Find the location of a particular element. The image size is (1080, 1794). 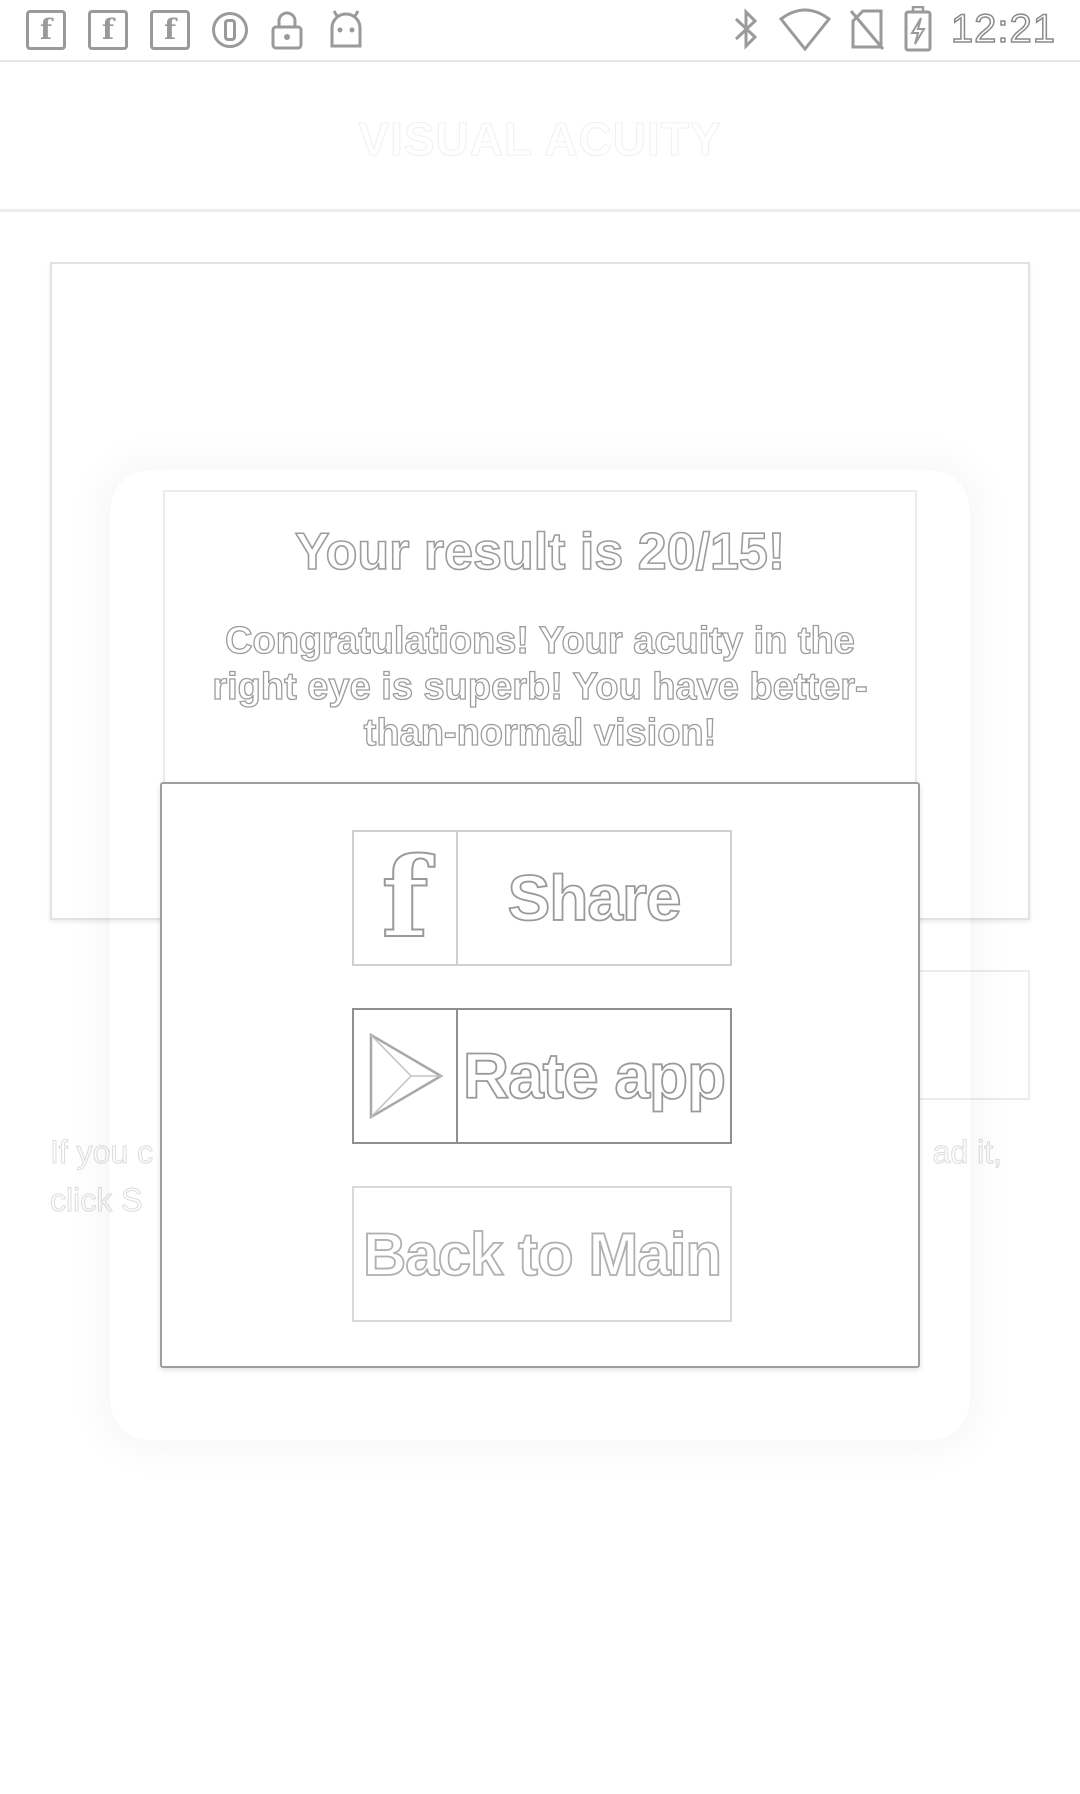

share-icon-box: f is located at coordinates (406, 898).